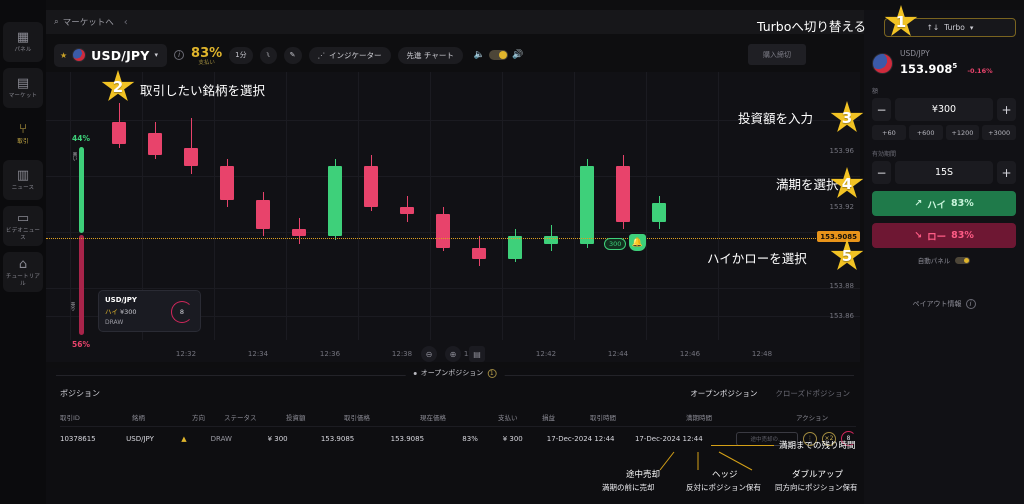 The image size is (1024, 504). Describe the element at coordinates (937, 304) in the screenshot. I see `payout-info-label: ペイアウト情報` at that location.